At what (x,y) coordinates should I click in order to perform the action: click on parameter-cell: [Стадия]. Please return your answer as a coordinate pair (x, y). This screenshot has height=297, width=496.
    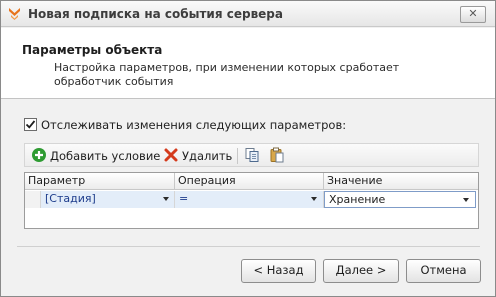
    Looking at the image, I should click on (108, 199).